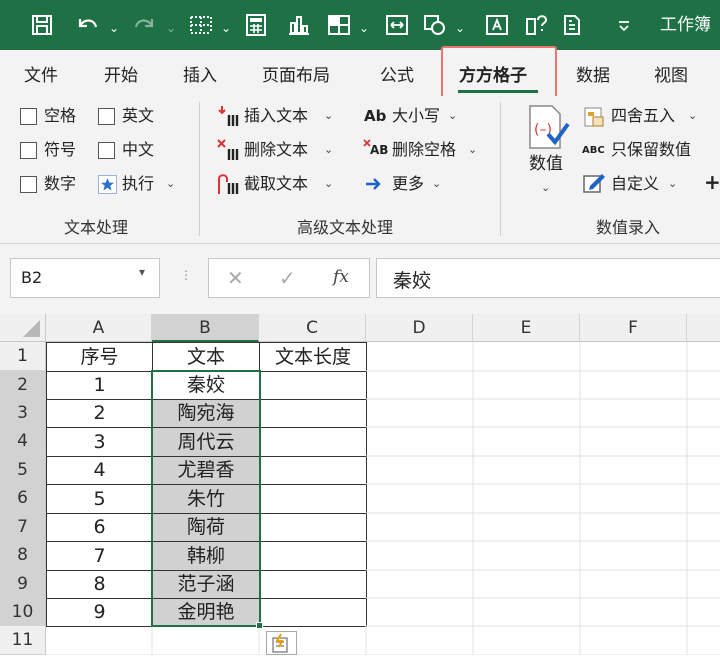  Describe the element at coordinates (99, 328) in the screenshot. I see `column-header: A` at that location.